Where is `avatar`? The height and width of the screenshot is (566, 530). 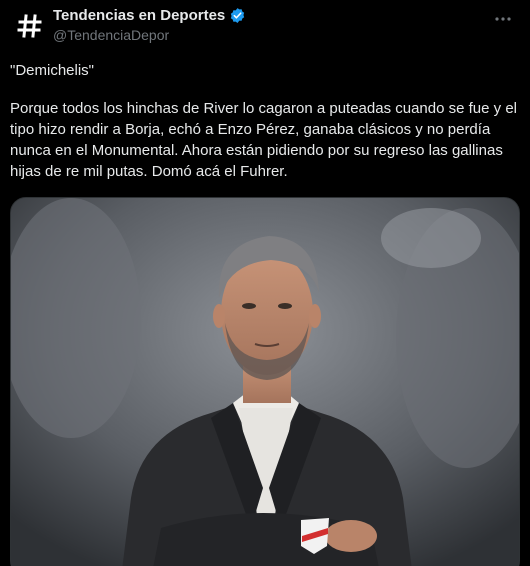 avatar is located at coordinates (30, 26).